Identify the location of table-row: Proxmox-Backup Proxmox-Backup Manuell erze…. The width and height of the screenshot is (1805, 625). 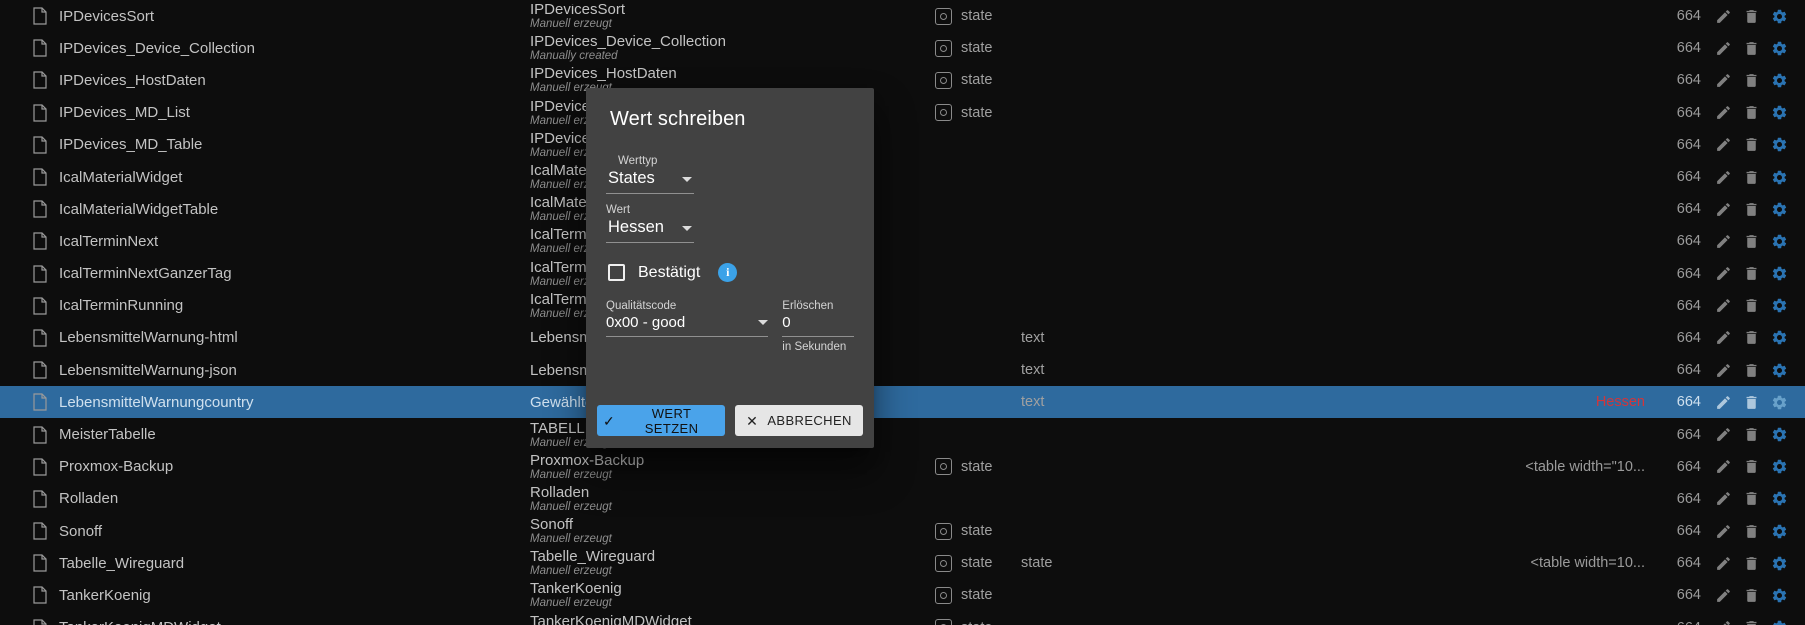
(902, 467).